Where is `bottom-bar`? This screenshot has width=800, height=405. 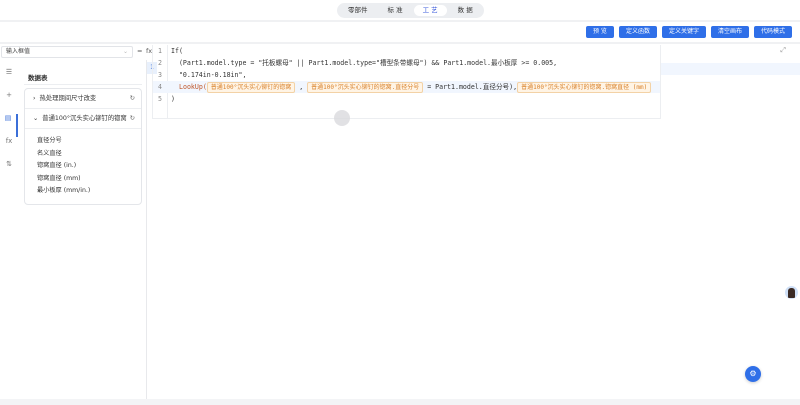 bottom-bar is located at coordinates (400, 402).